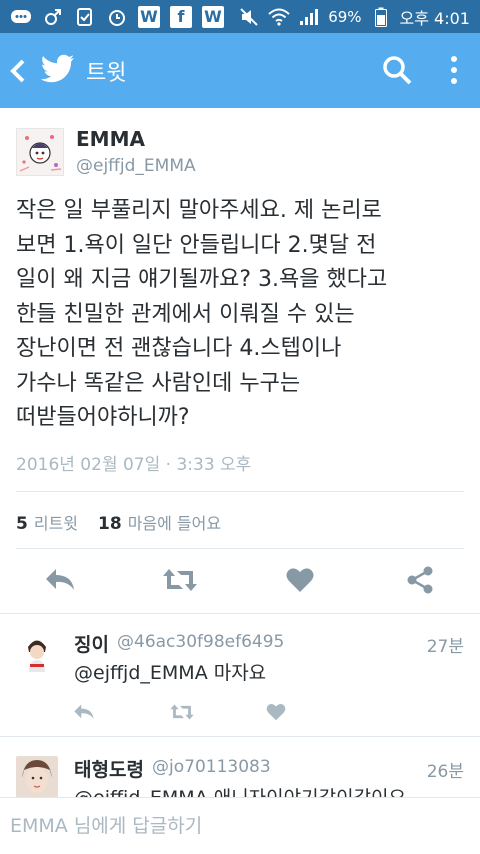 This screenshot has height=854, width=480. I want to click on mute-icon, so click(249, 17).